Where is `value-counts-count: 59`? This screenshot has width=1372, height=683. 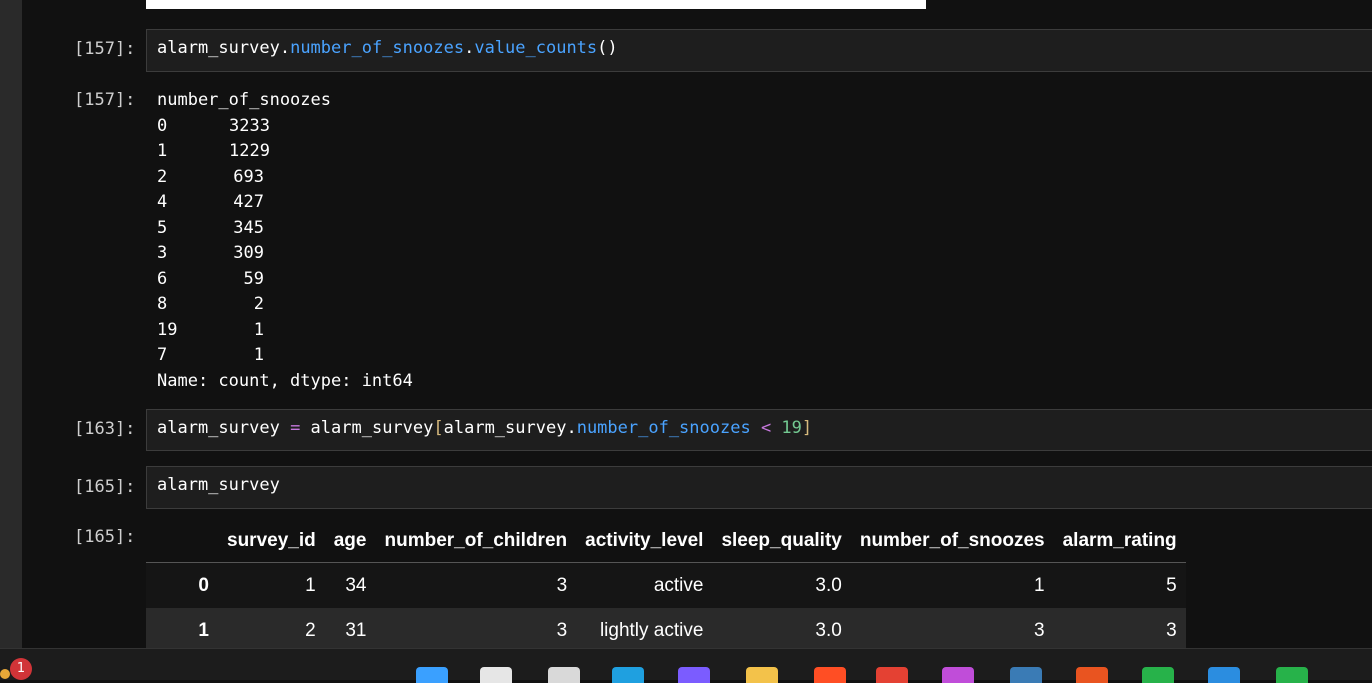 value-counts-count: 59 is located at coordinates (253, 278).